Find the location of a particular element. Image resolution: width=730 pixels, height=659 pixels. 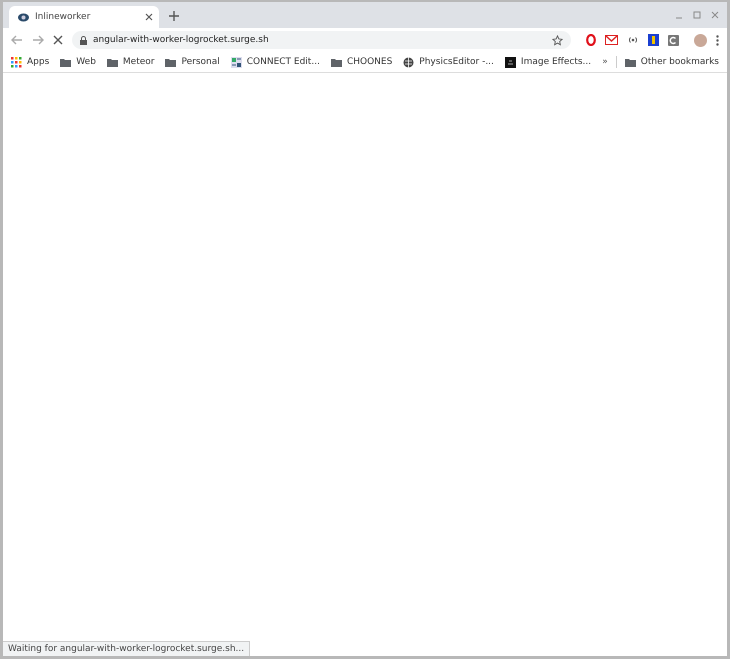

lock-icon is located at coordinates (83, 40).